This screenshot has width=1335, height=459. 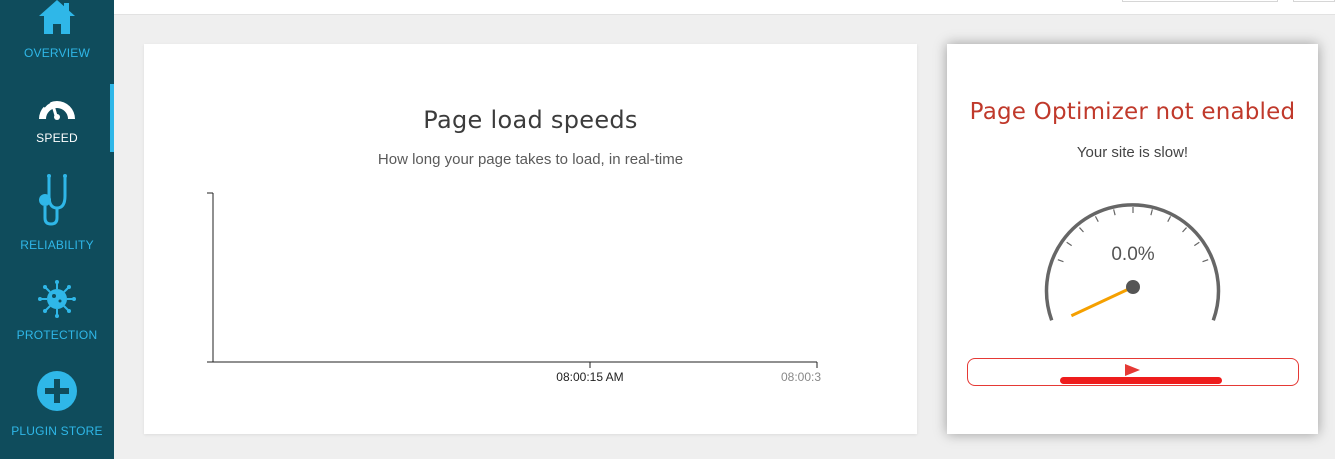 What do you see at coordinates (57, 299) in the screenshot?
I see `virus-icon` at bounding box center [57, 299].